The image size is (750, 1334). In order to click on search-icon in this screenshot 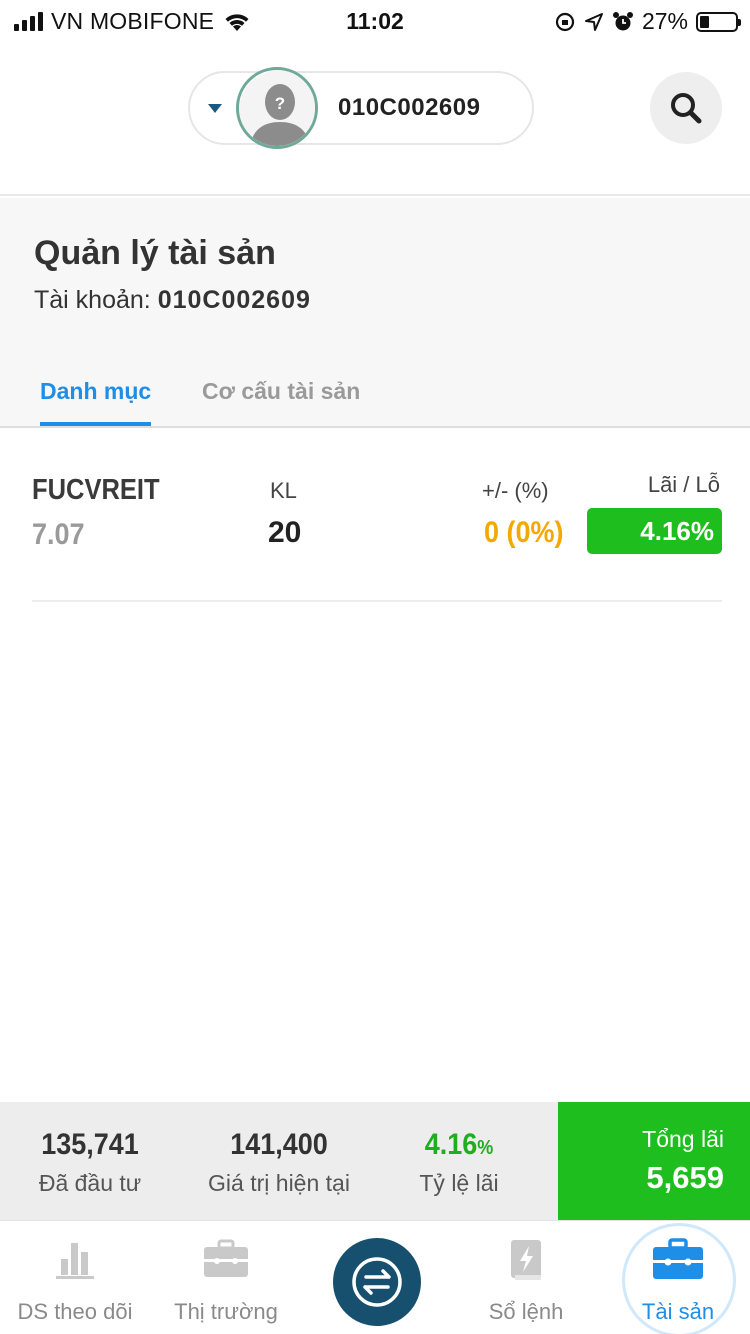, I will do `click(686, 108)`.